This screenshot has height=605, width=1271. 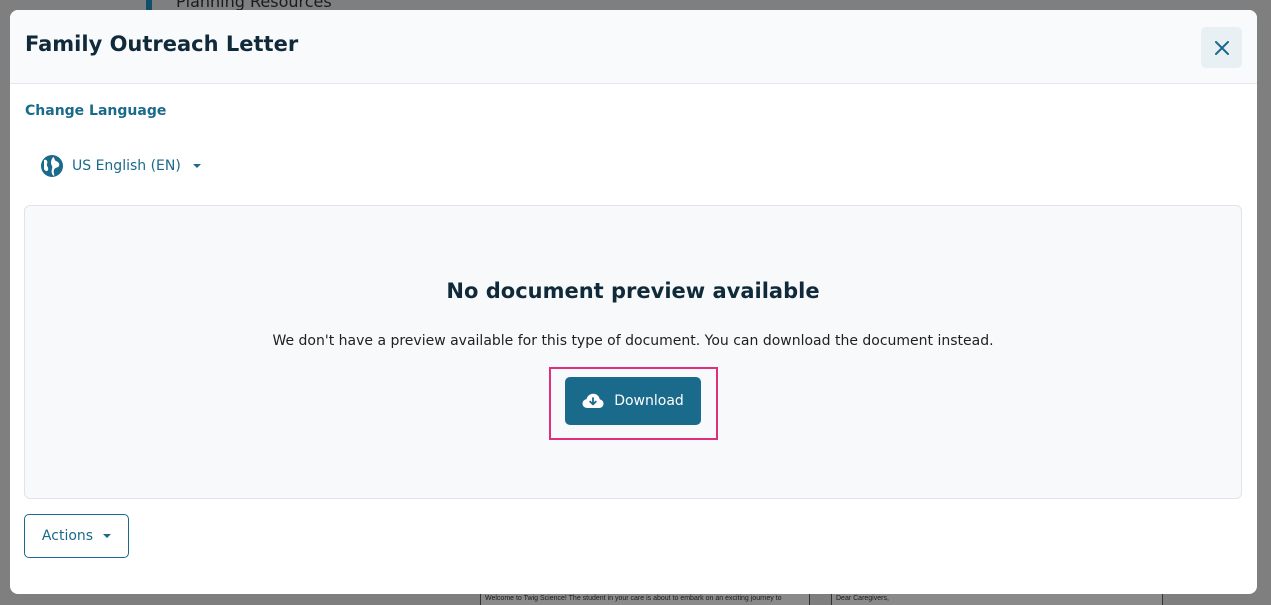 I want to click on change-language-link: Change Language, so click(x=95, y=111).